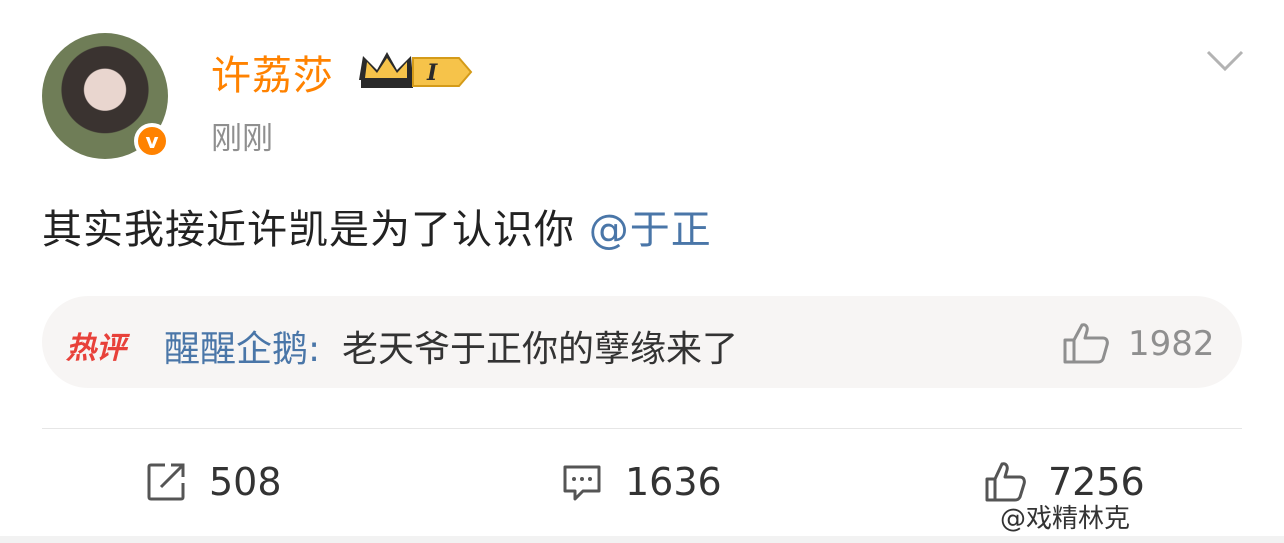  I want to click on post-time: 刚刚, so click(242, 139).